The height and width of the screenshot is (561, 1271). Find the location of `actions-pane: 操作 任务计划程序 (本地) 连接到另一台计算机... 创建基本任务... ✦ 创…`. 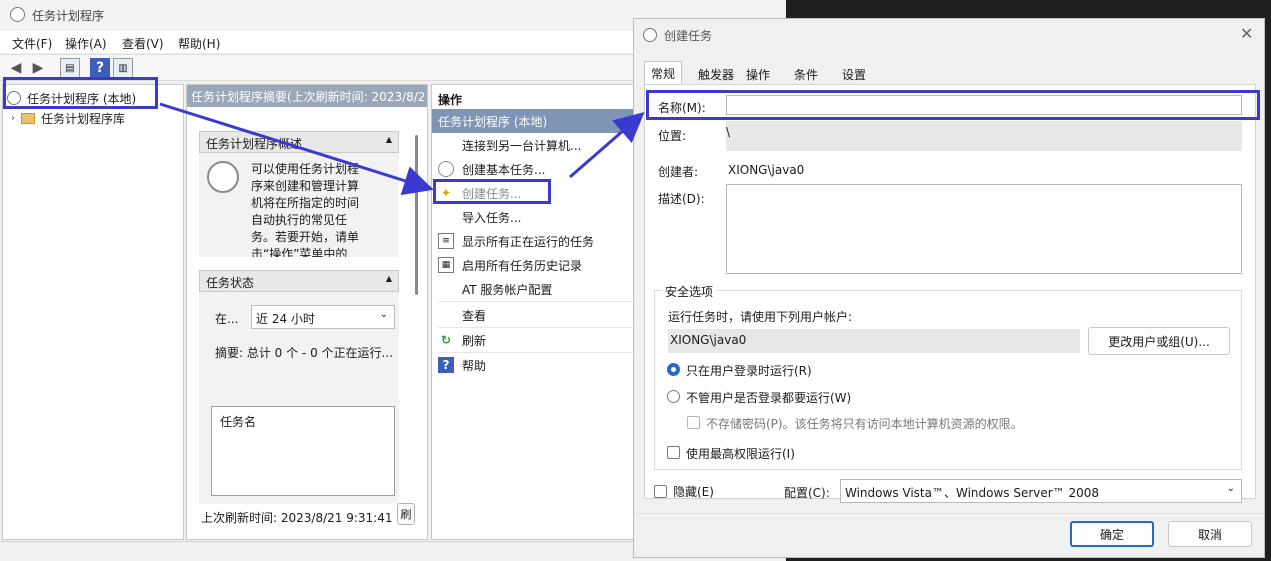

actions-pane: 操作 任务计划程序 (本地) 连接到另一台计算机... 创建基本任务... ✦ 创… is located at coordinates (533, 312).